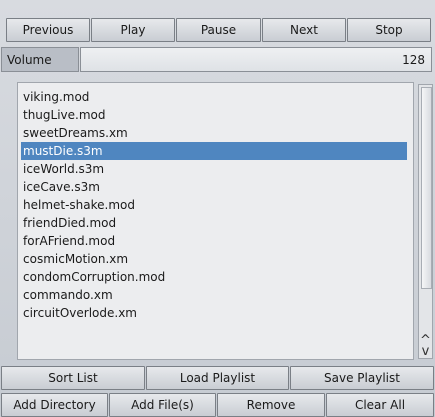 The height and width of the screenshot is (417, 435). What do you see at coordinates (214, 205) in the screenshot?
I see `list-item: helmet-shake.mod` at bounding box center [214, 205].